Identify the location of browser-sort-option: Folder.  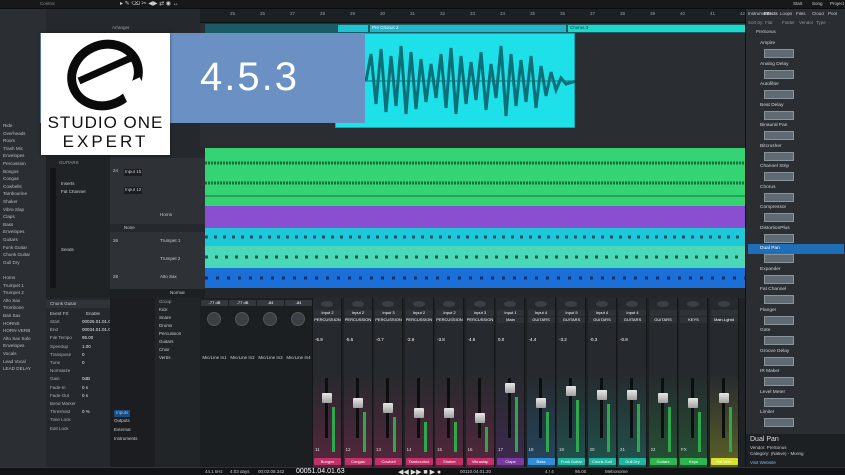
(788, 23).